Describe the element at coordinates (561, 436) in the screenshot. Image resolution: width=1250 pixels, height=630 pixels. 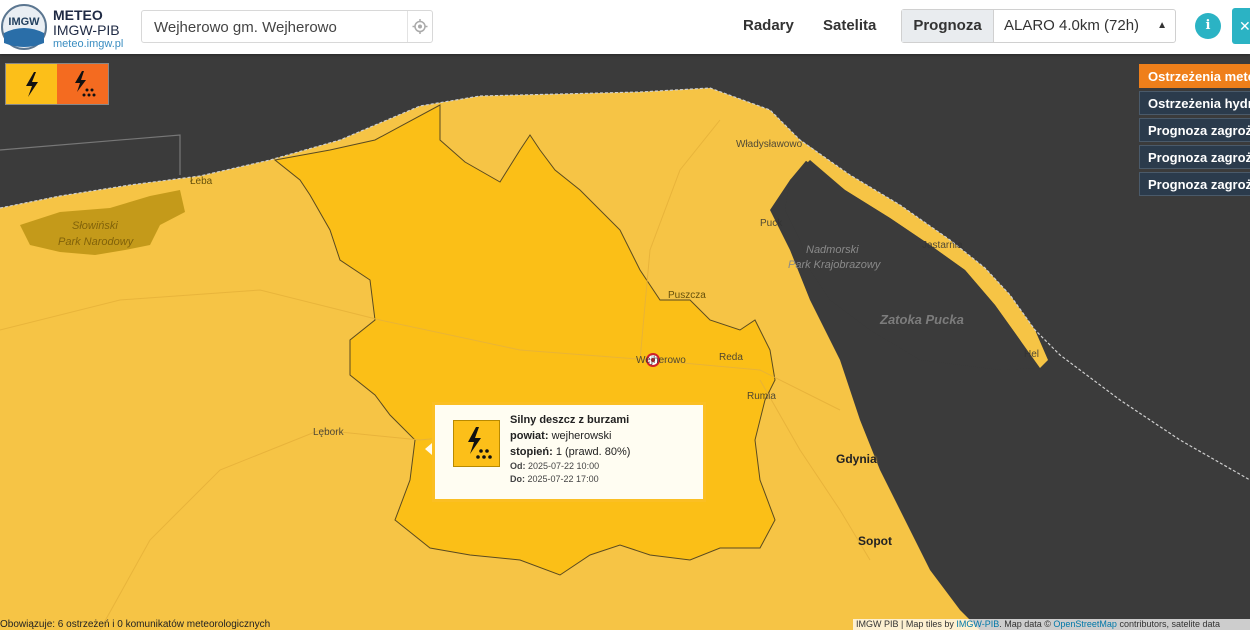
I see `warning-powiat: powiat: wejherowski` at that location.